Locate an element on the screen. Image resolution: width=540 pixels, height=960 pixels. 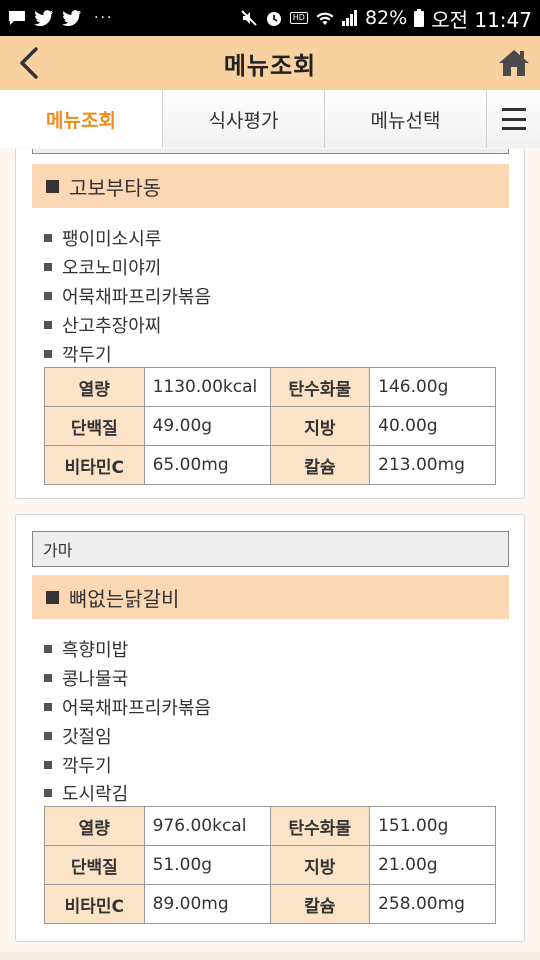
tab-bar: 메뉴조회 식사평가 메뉴선택 is located at coordinates (270, 119).